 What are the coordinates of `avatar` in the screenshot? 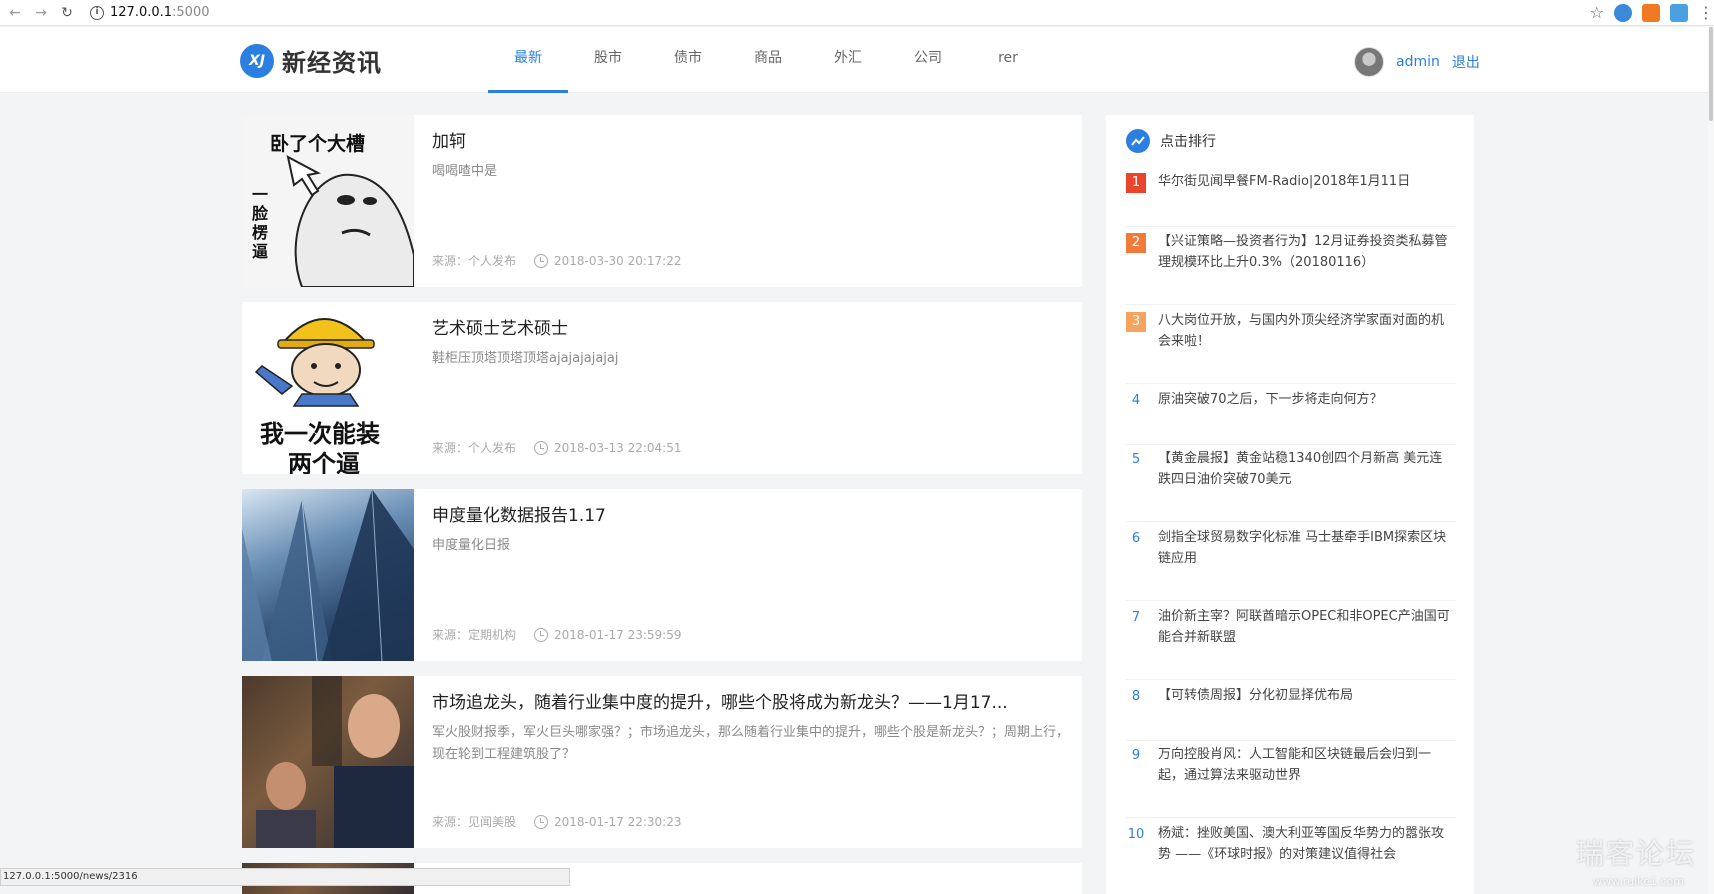 It's located at (1369, 62).